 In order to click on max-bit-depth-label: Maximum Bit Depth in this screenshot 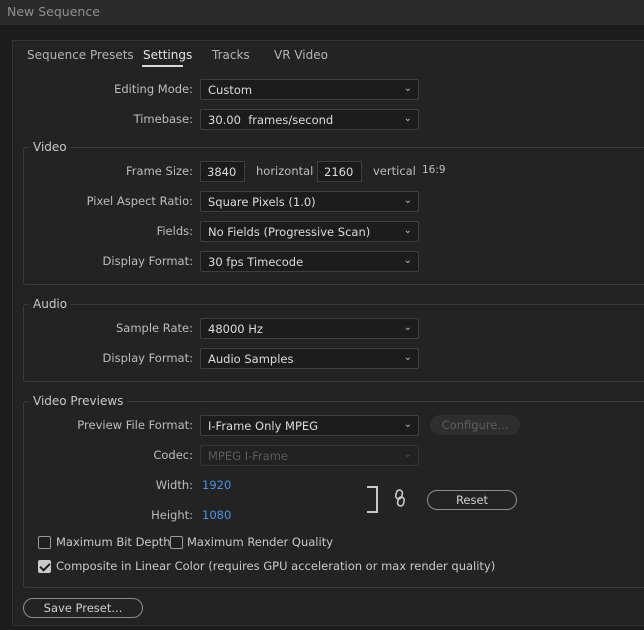, I will do `click(113, 542)`.